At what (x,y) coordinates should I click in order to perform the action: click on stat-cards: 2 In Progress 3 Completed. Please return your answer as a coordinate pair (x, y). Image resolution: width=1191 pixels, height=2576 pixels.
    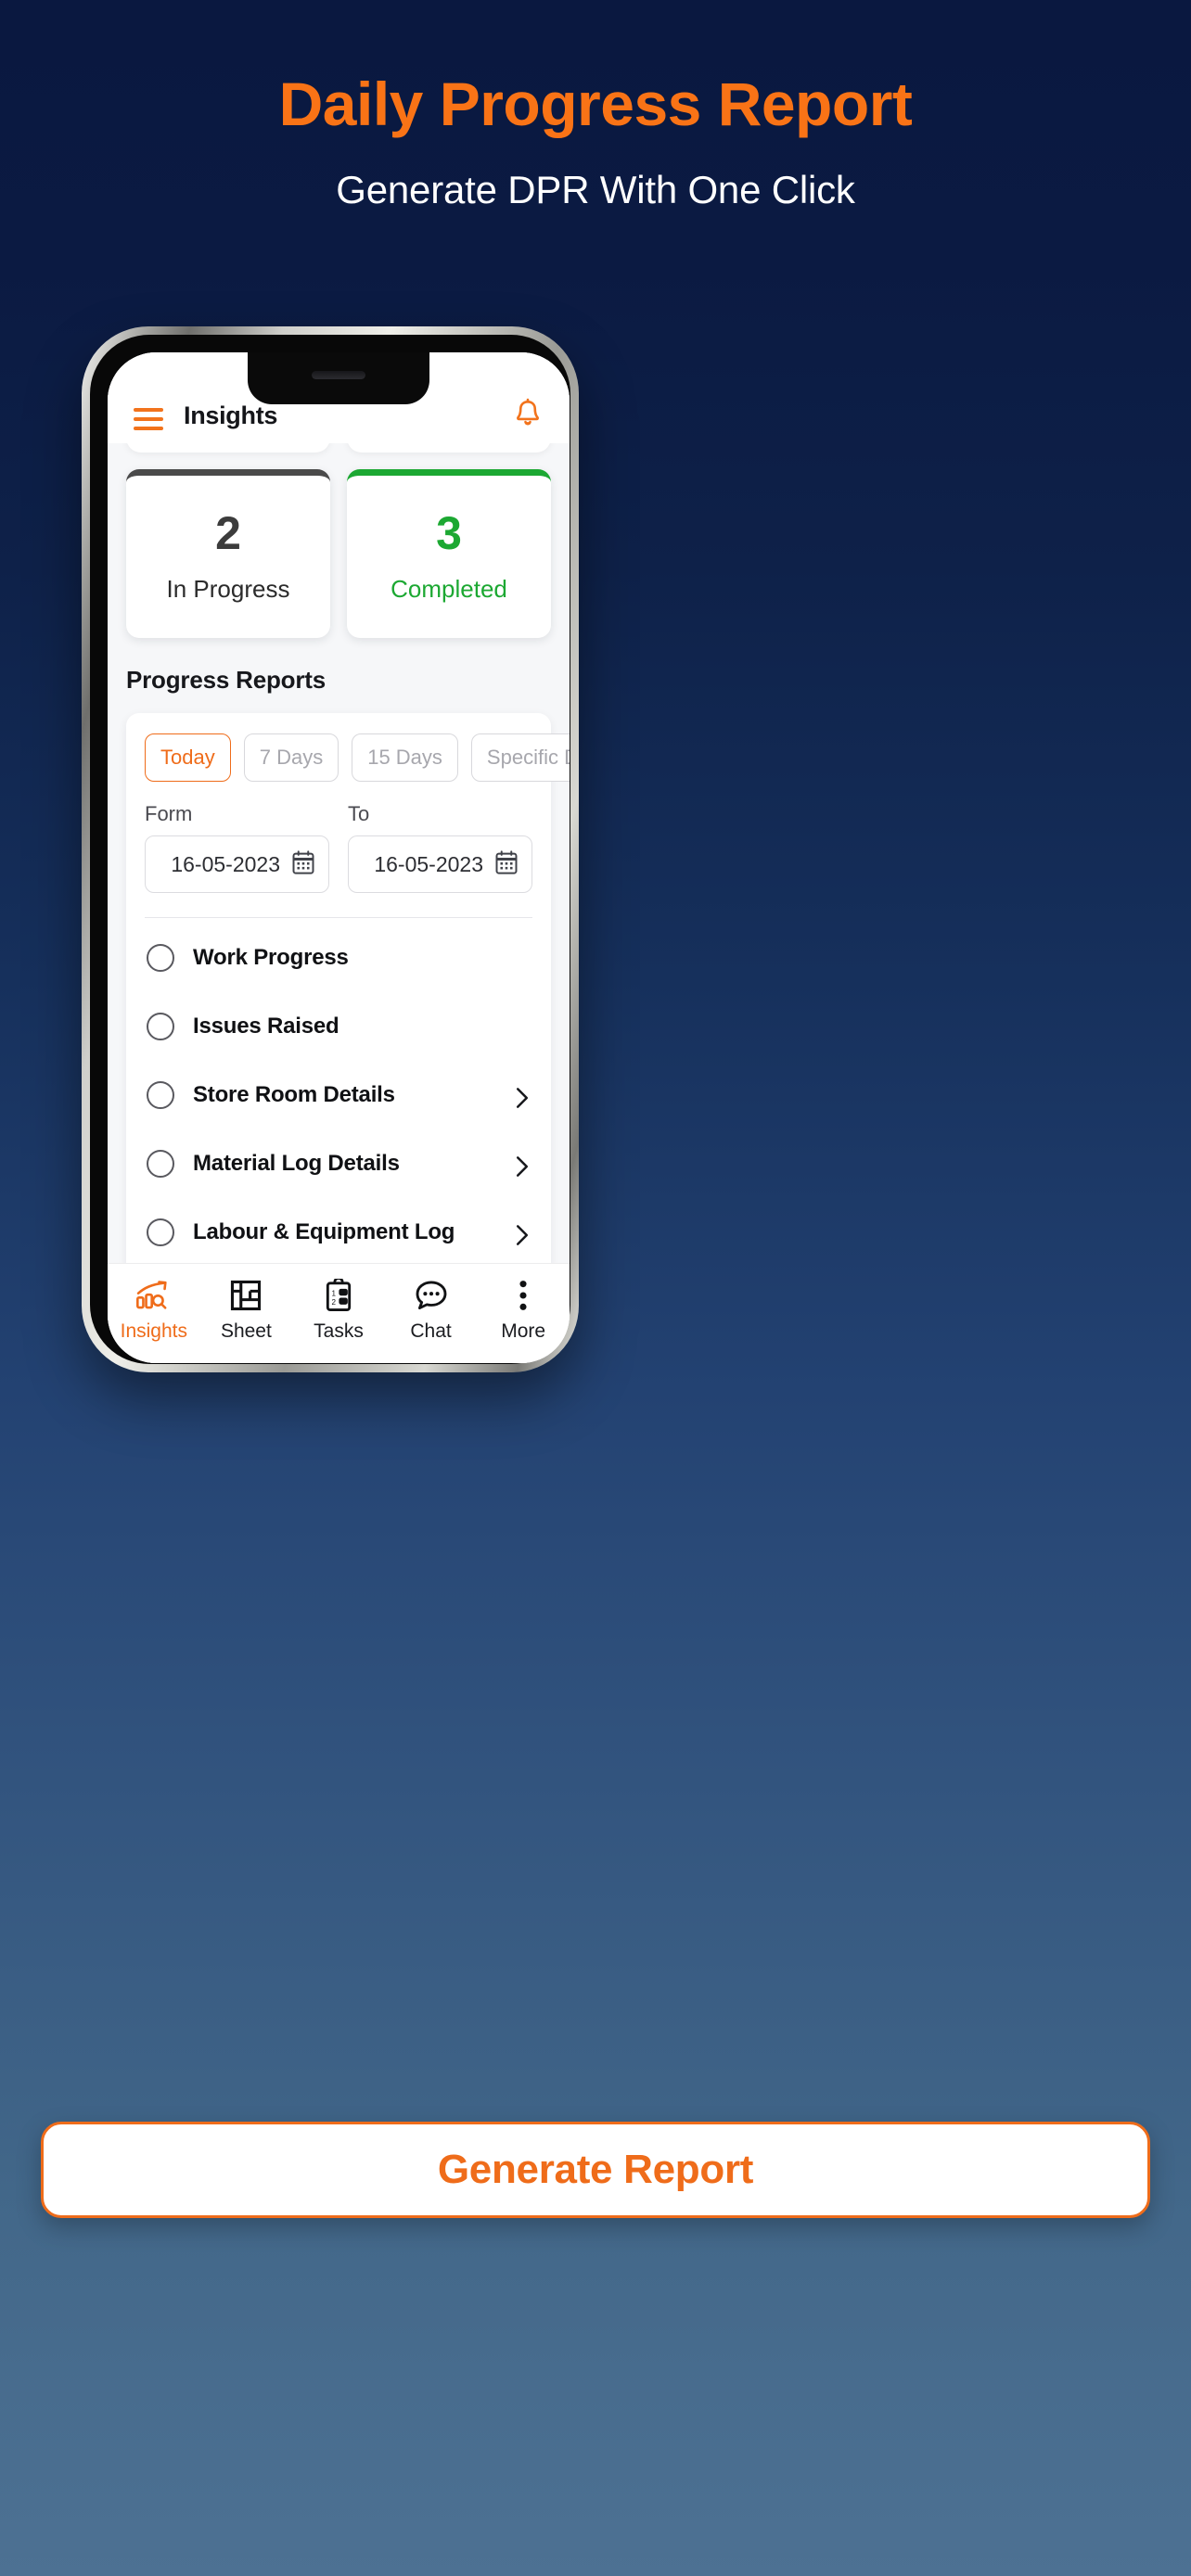
    Looking at the image, I should click on (338, 547).